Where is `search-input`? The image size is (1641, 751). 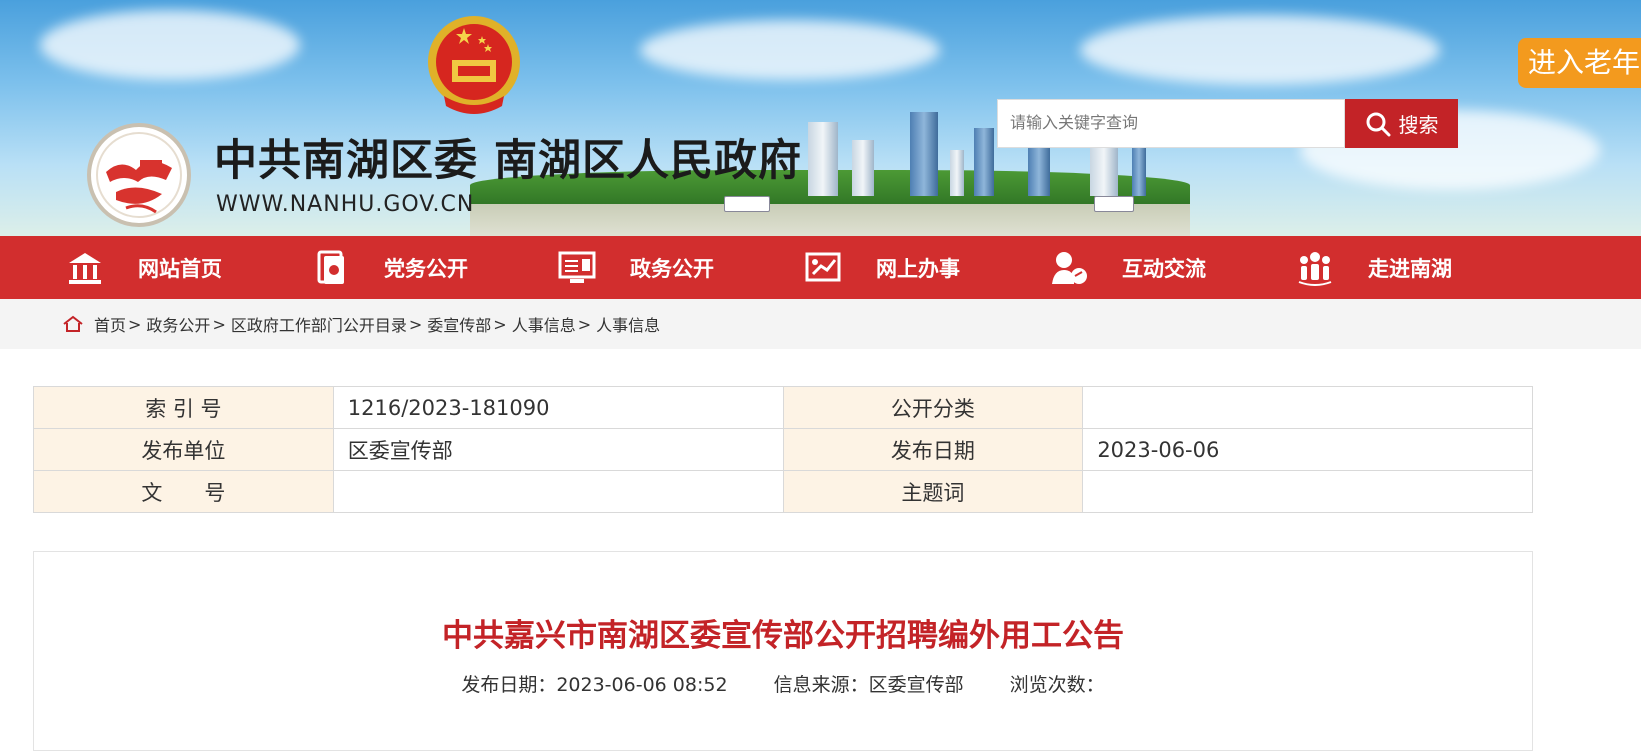
search-input is located at coordinates (1171, 123).